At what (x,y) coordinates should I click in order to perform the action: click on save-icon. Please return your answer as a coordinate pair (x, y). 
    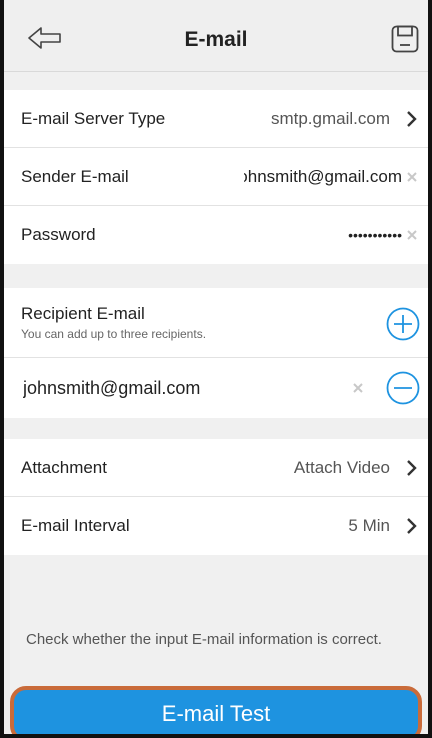
    Looking at the image, I should click on (405, 39).